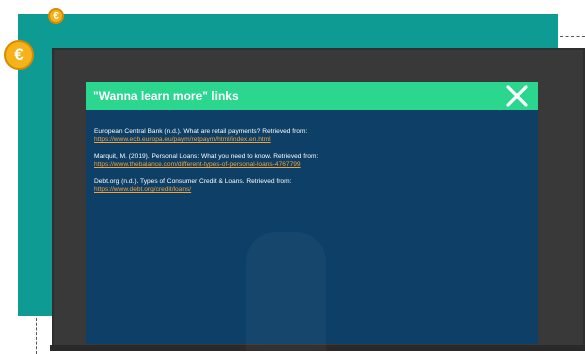 The height and width of the screenshot is (354, 585). I want to click on close-button, so click(517, 96).